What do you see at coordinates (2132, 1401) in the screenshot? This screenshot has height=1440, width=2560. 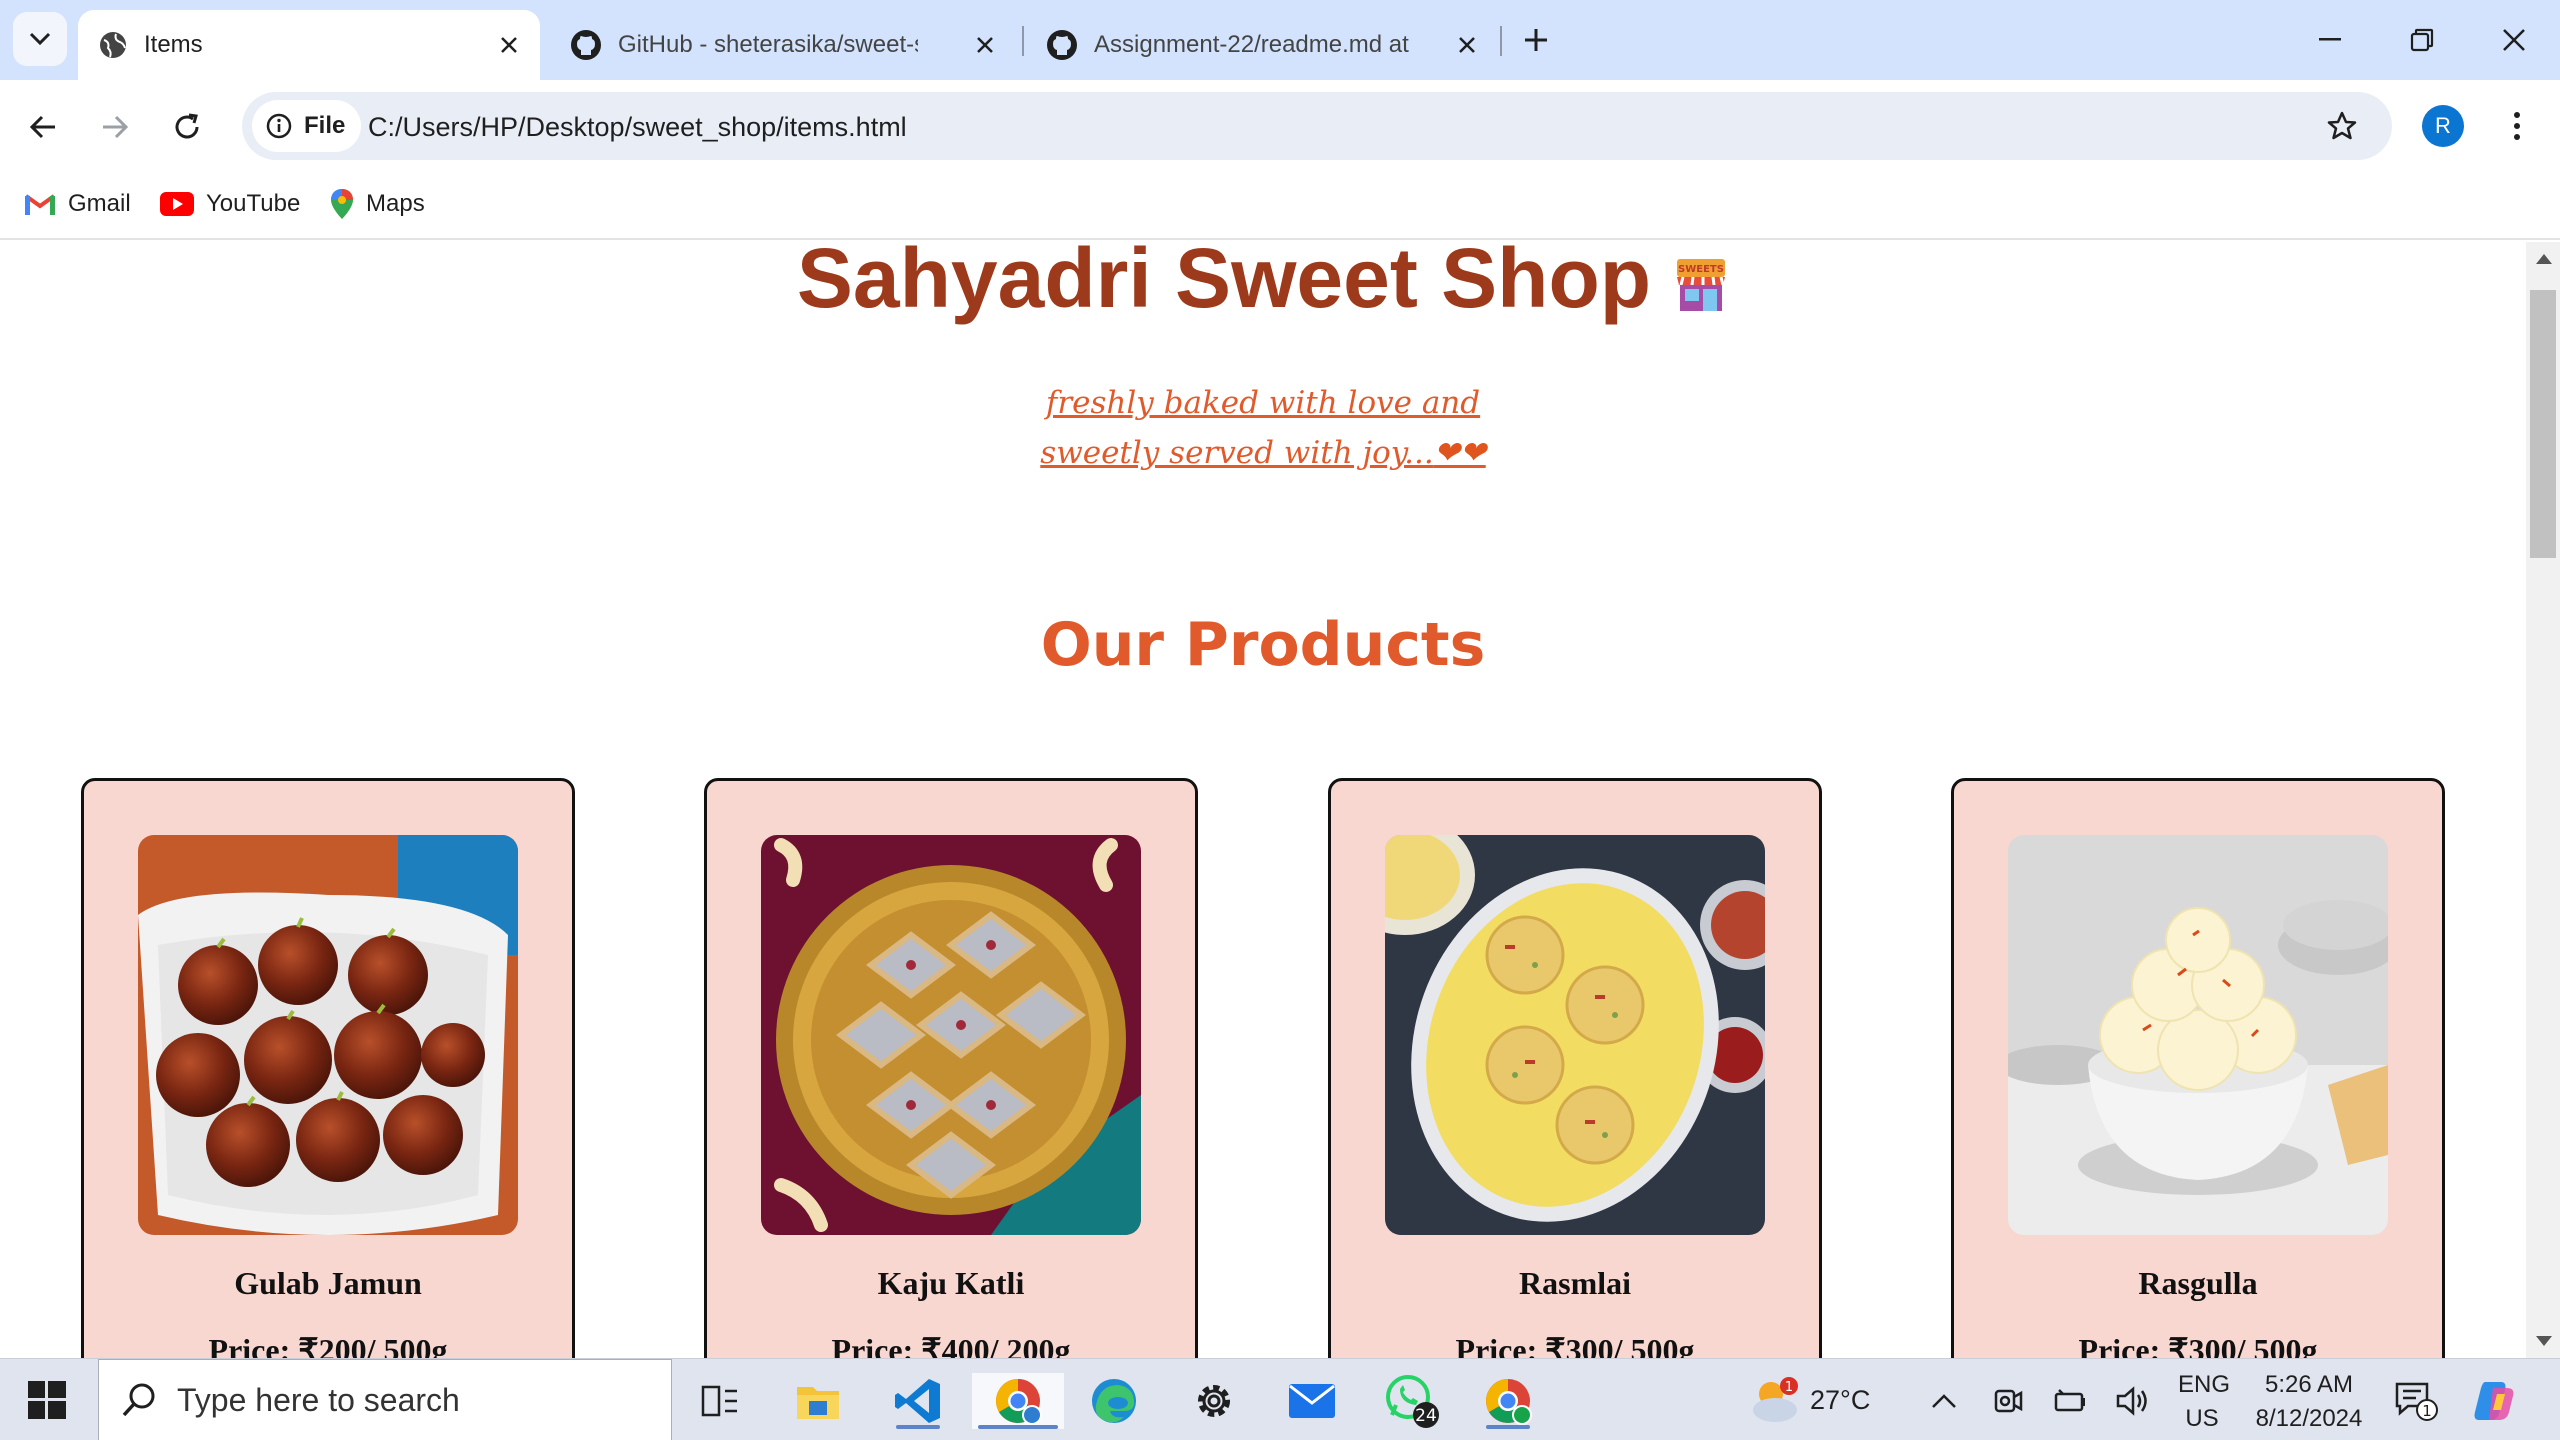 I see `volume-button` at bounding box center [2132, 1401].